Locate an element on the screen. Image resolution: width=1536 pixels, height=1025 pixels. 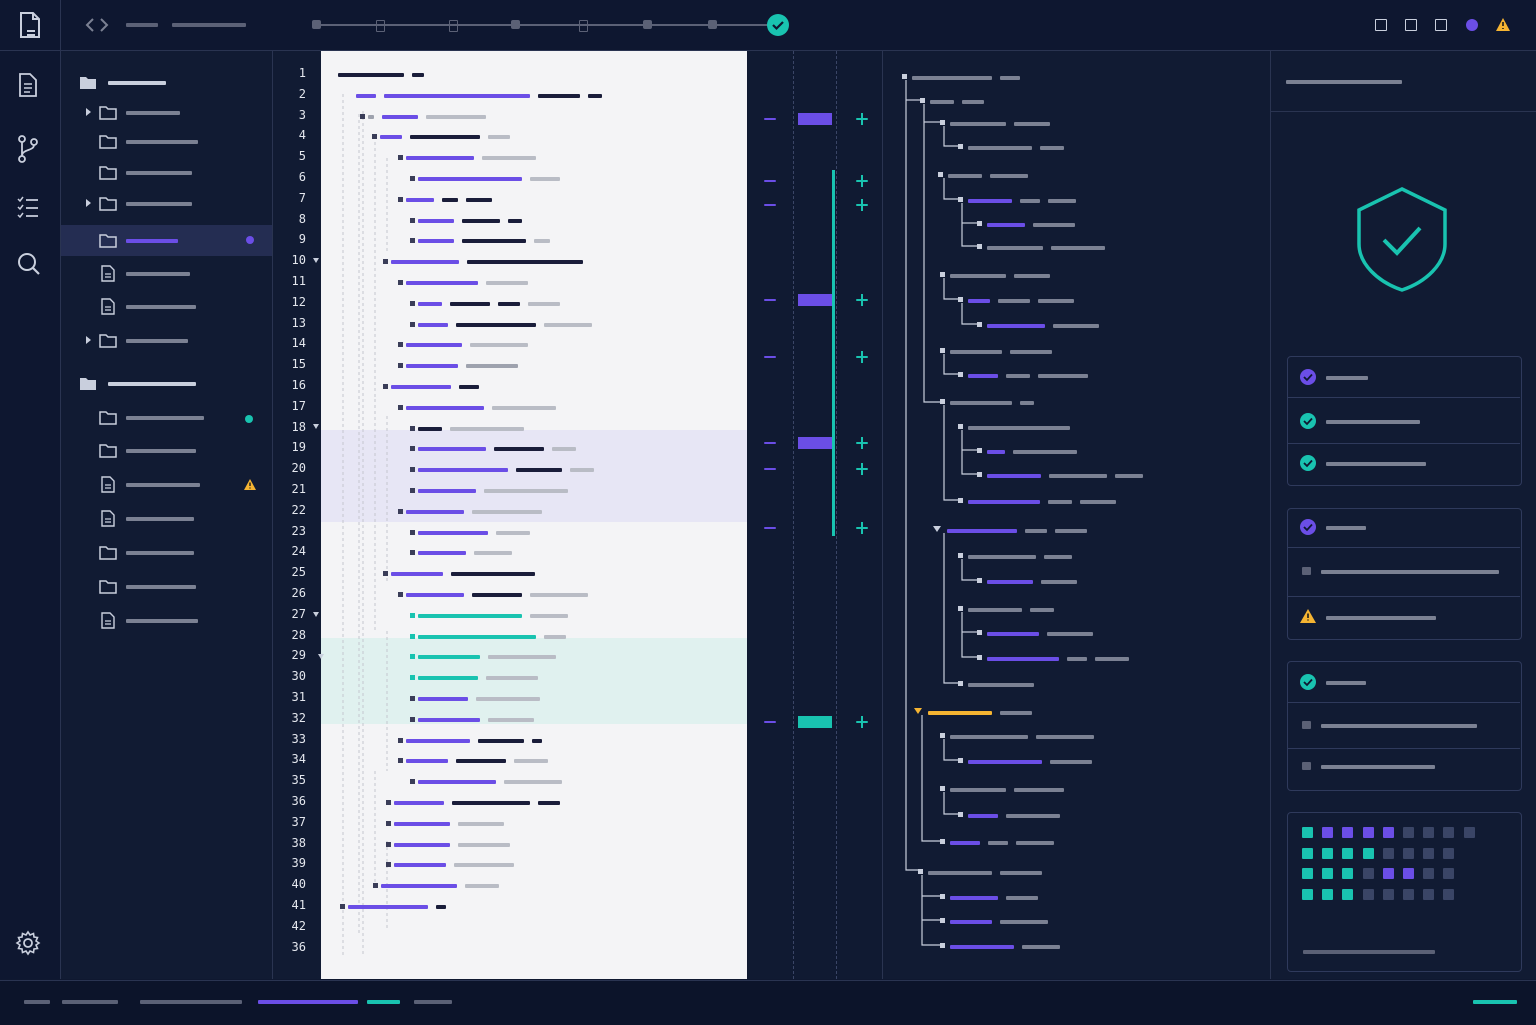
plus-icon-stem is located at coordinates (862, 443).